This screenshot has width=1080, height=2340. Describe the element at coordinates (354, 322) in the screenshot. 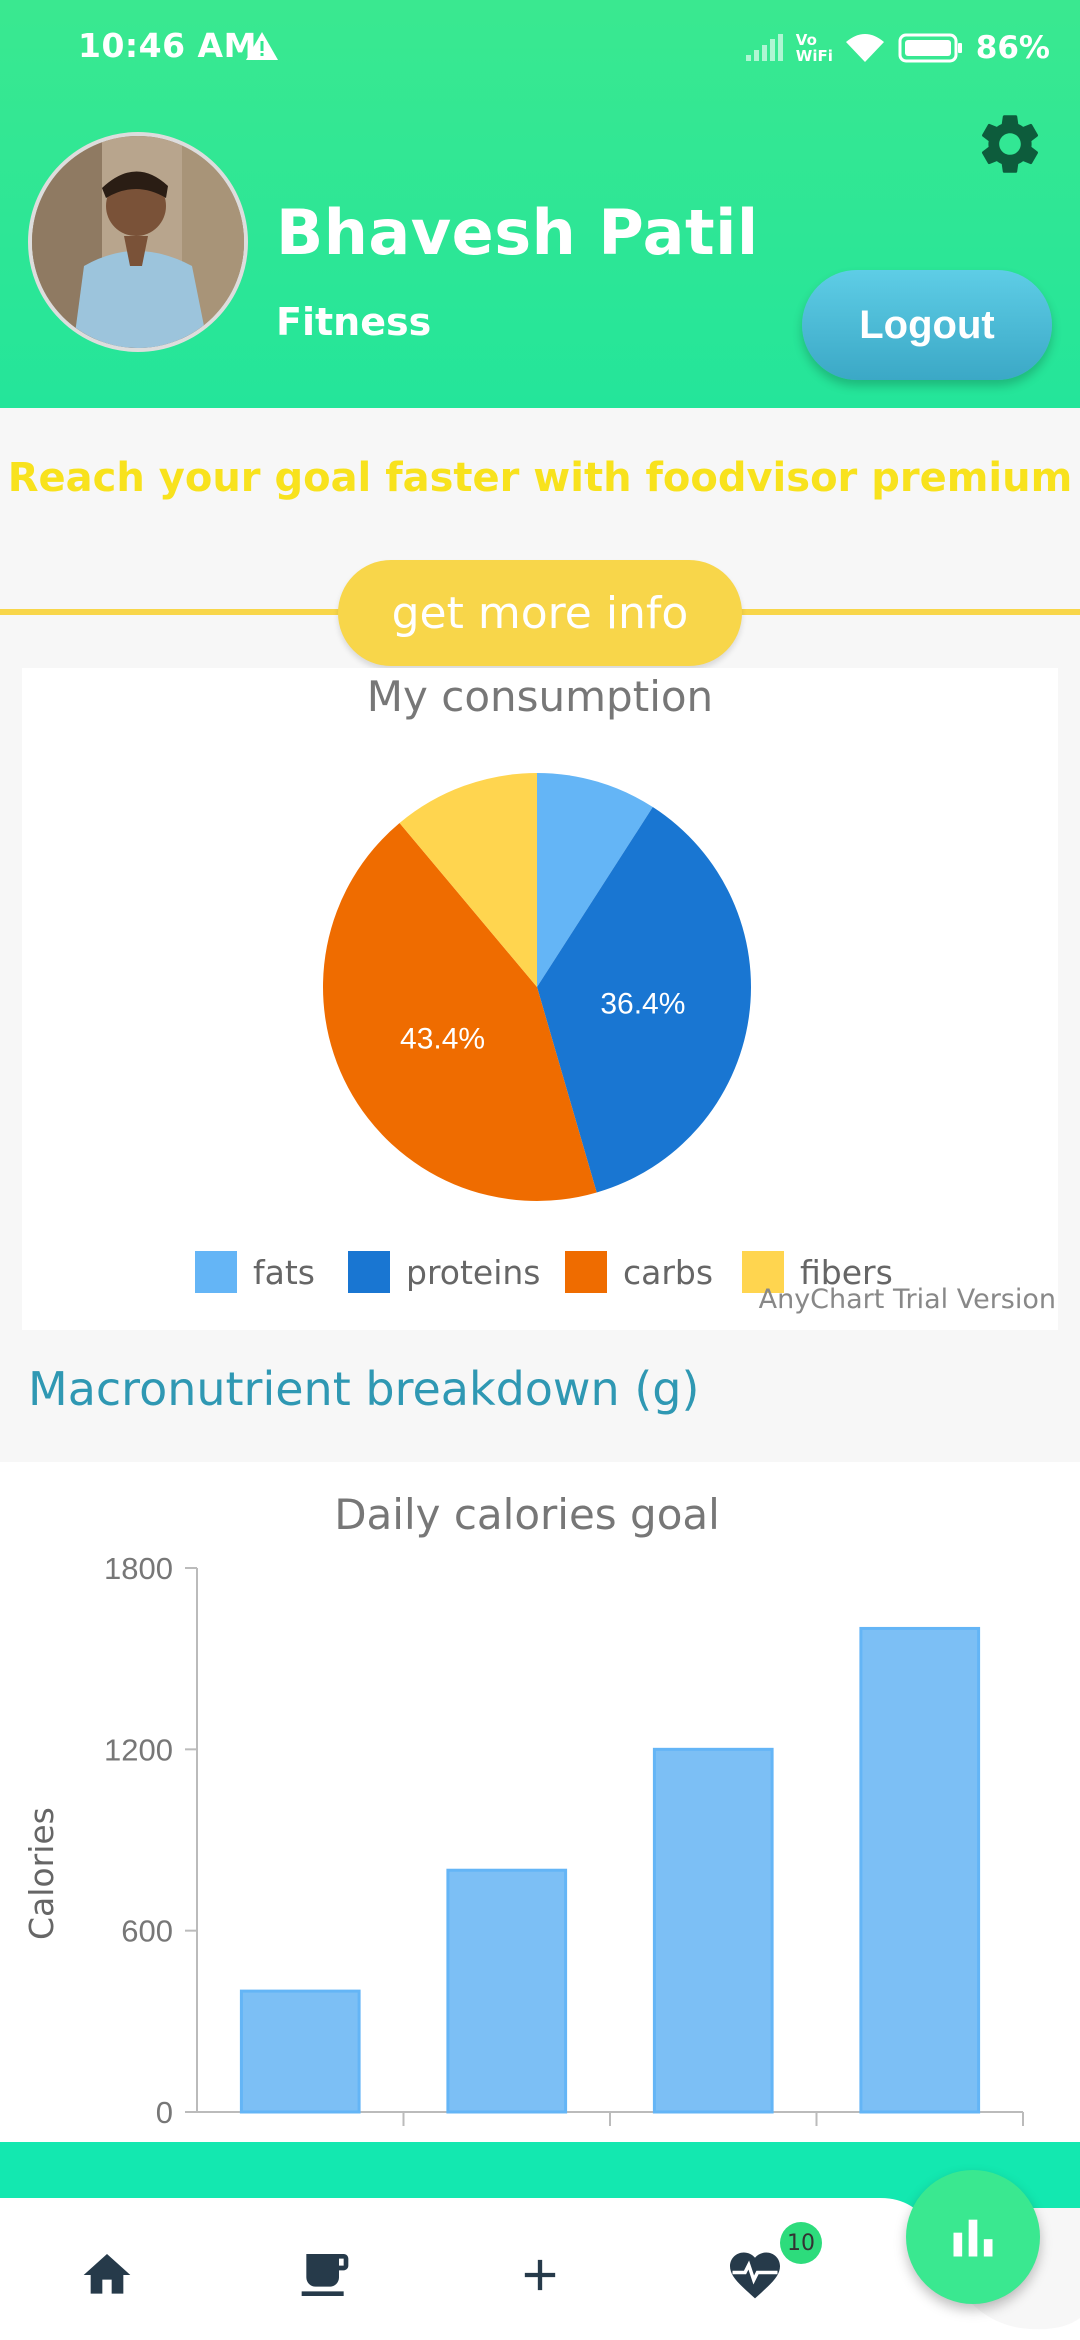

I see `profile-goal: Fitness` at that location.